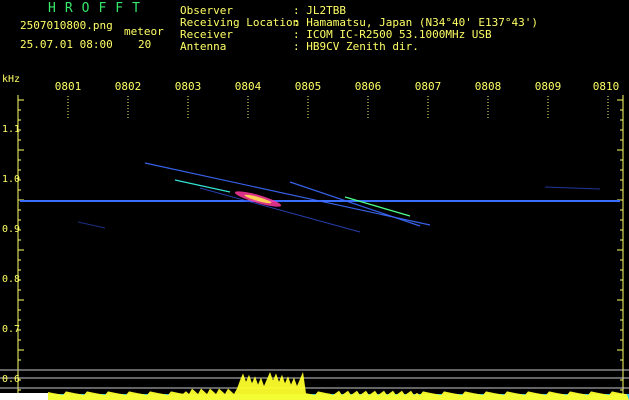  What do you see at coordinates (606, 86) in the screenshot?
I see `time-tick-label: 0810` at bounding box center [606, 86].